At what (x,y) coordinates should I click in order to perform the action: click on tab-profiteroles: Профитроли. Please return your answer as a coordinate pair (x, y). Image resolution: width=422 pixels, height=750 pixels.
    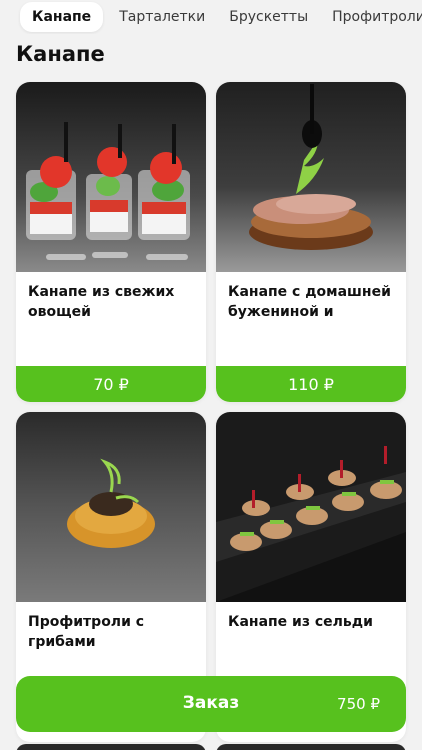
    Looking at the image, I should click on (373, 17).